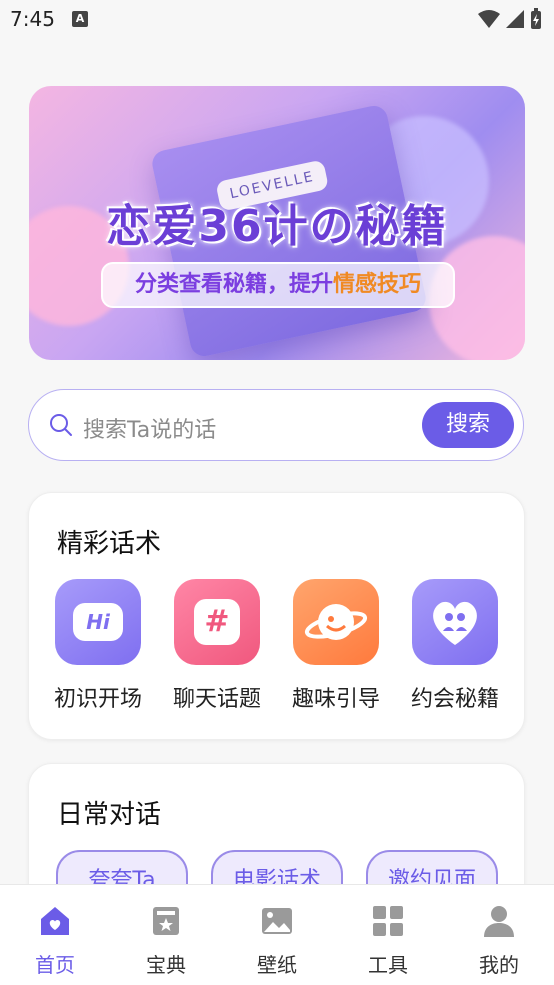 The image size is (554, 985). What do you see at coordinates (388, 940) in the screenshot?
I see `tab-tools: 工具` at bounding box center [388, 940].